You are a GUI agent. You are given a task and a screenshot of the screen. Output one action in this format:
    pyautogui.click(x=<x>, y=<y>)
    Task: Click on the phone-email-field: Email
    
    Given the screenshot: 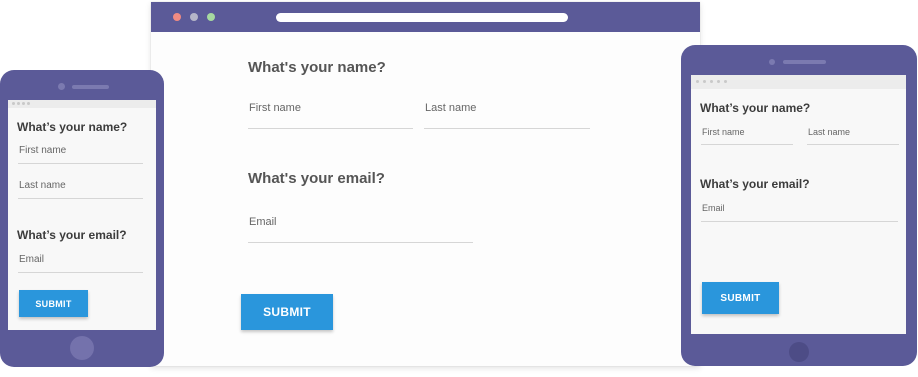 What is the action you would take?
    pyautogui.click(x=31, y=259)
    